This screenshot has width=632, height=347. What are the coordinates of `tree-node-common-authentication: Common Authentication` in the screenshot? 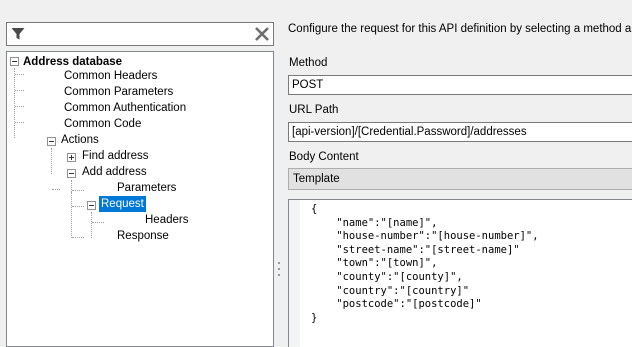 It's located at (125, 108).